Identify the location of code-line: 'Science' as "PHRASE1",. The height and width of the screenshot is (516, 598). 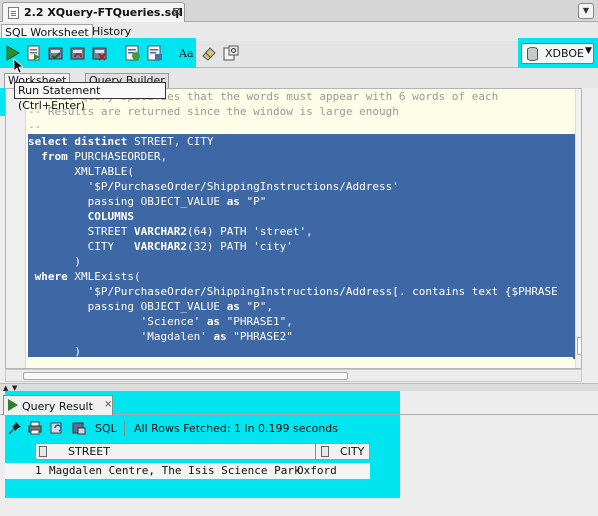
(304, 321).